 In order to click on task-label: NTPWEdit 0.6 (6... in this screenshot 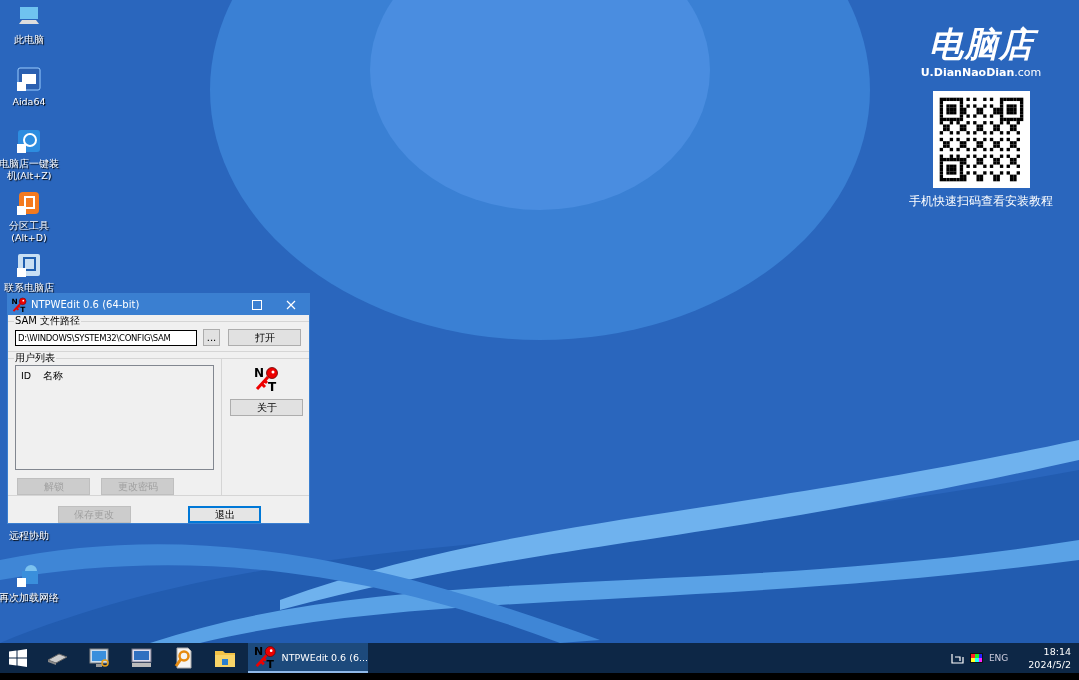, I will do `click(324, 657)`.